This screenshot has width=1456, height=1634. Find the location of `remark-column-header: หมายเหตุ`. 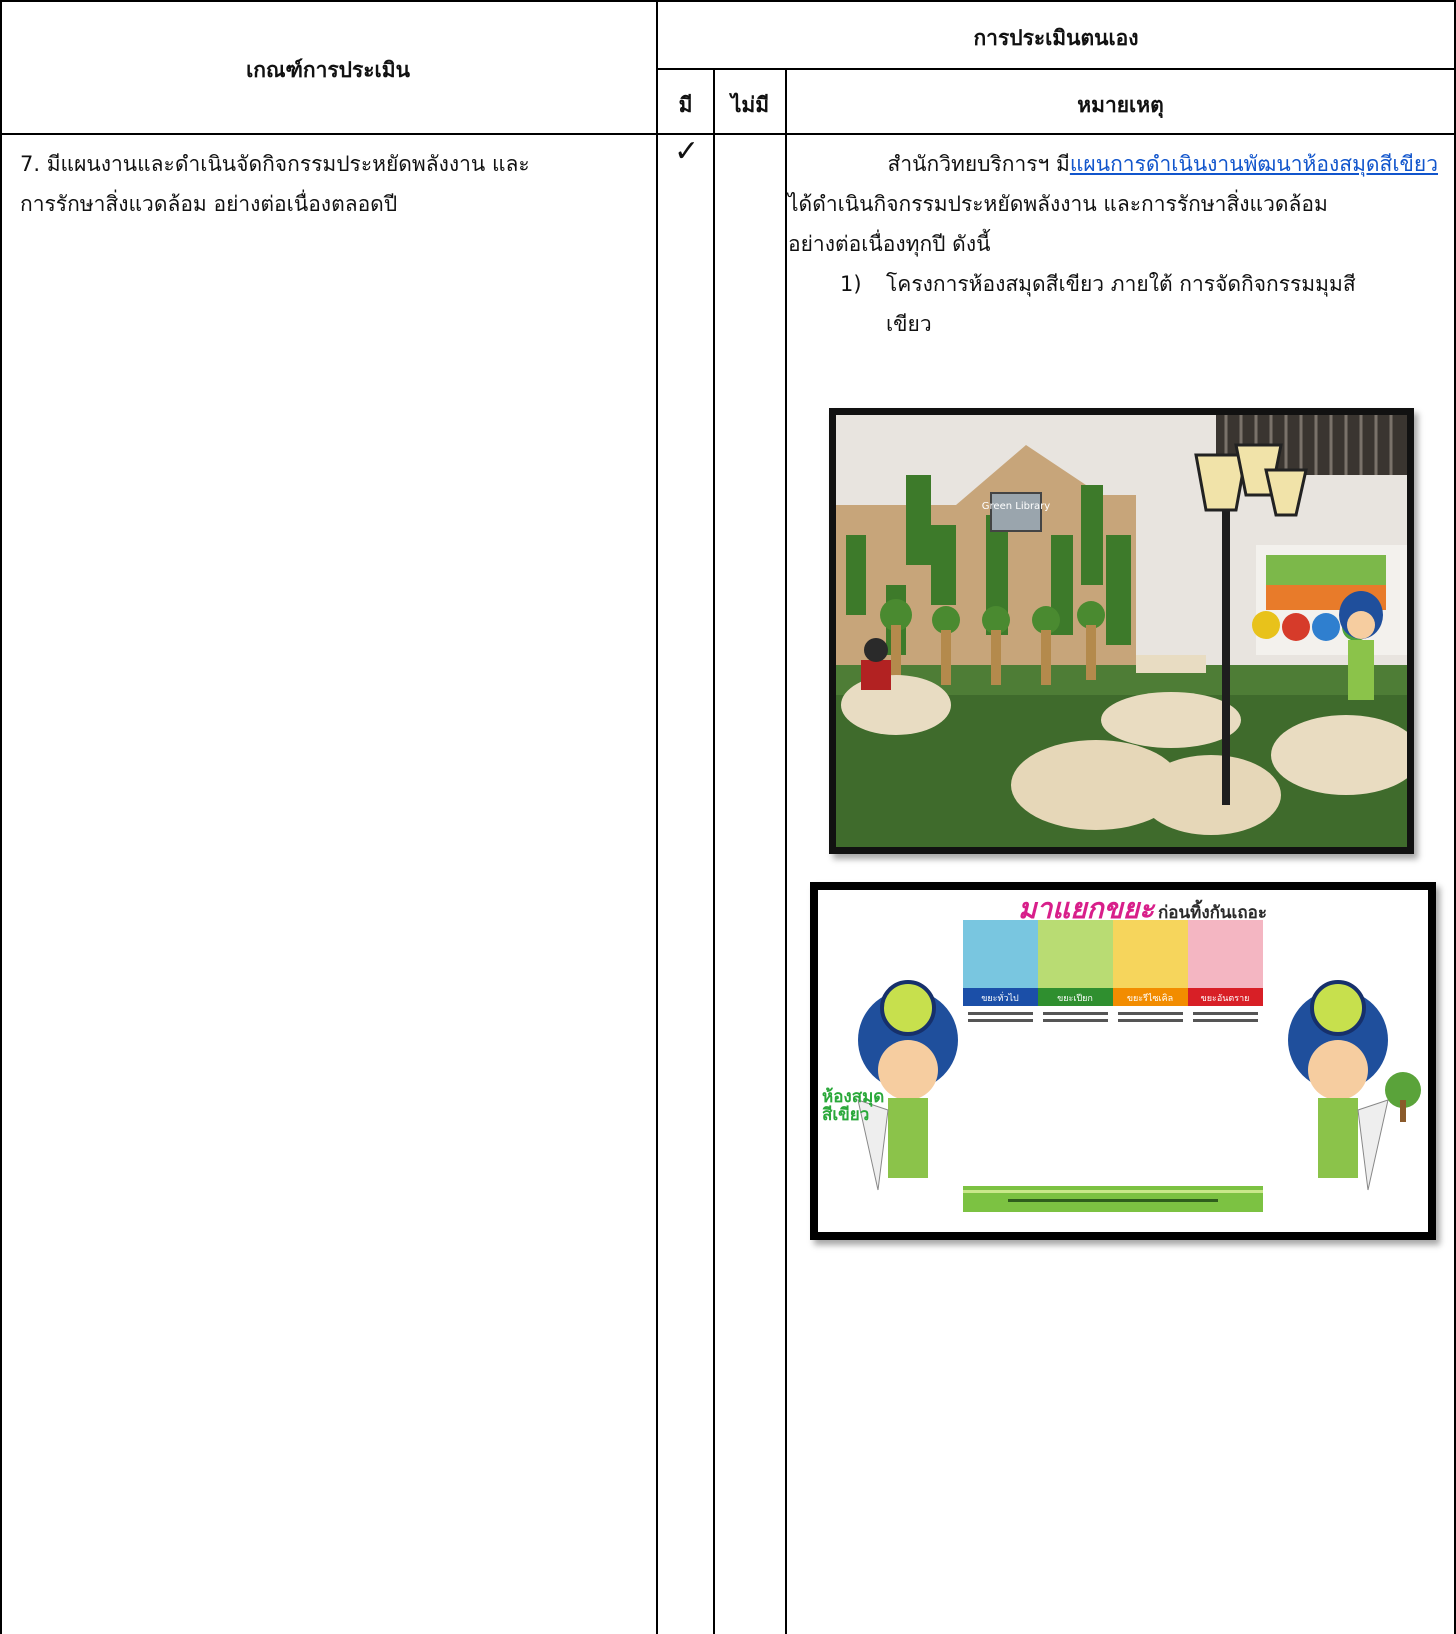

remark-column-header: หมายเหตุ is located at coordinates (1120, 105).